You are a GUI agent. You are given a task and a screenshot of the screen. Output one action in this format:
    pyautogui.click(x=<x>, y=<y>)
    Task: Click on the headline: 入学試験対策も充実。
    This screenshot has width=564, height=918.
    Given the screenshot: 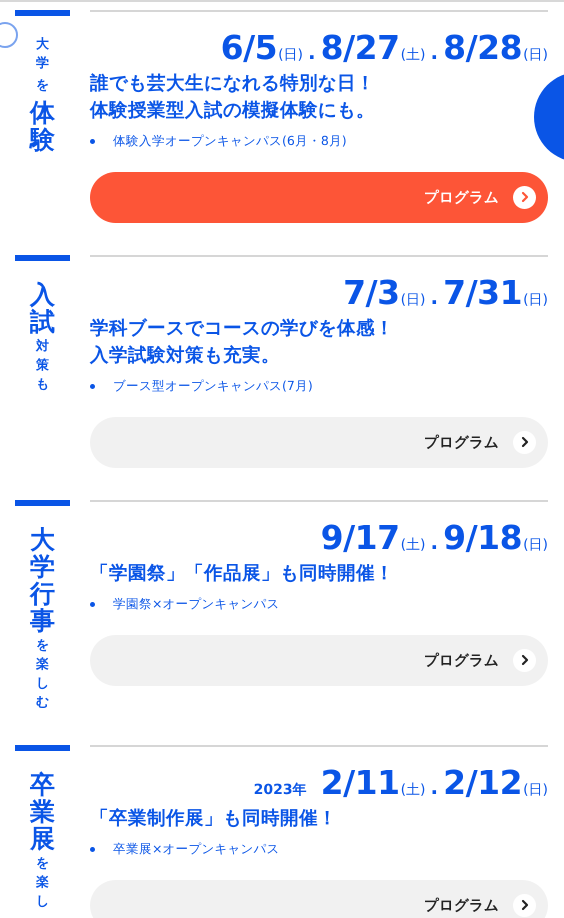 What is the action you would take?
    pyautogui.click(x=185, y=356)
    